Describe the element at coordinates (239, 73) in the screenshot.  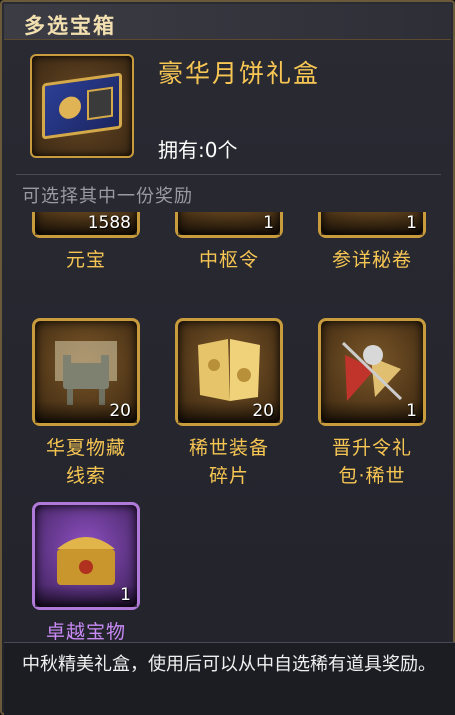
I see `header-item-name: 豪华月饼礼盒` at that location.